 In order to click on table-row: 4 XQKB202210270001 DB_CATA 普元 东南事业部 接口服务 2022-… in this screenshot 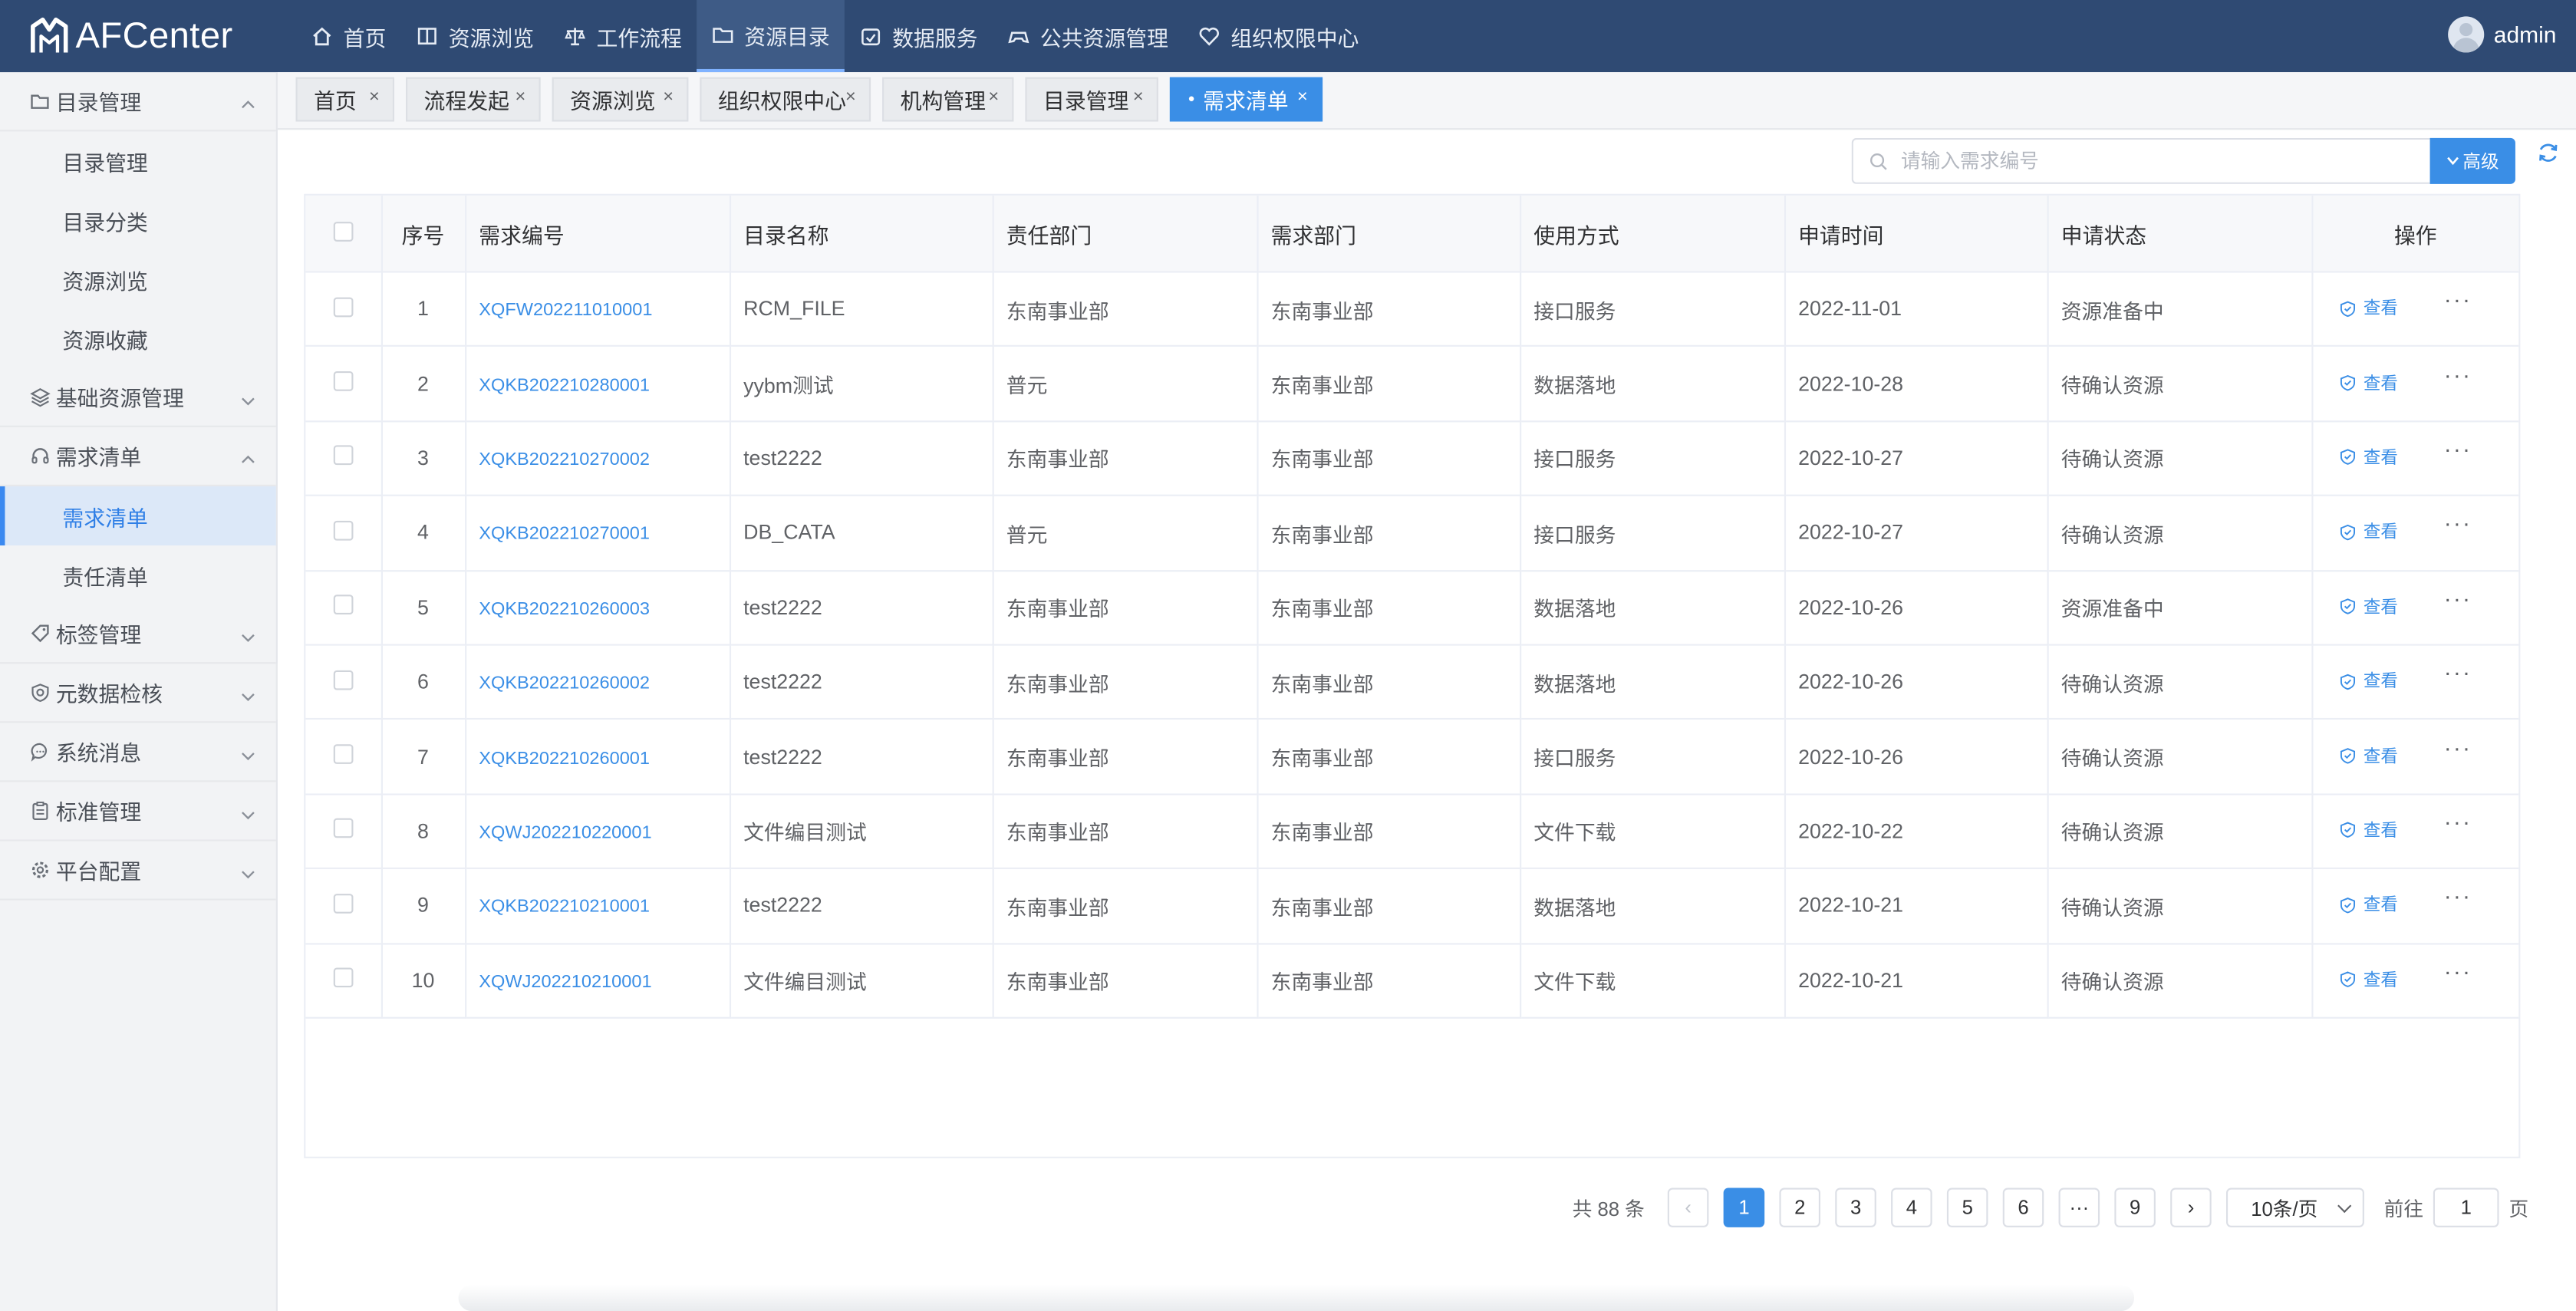, I will do `click(1412, 534)`.